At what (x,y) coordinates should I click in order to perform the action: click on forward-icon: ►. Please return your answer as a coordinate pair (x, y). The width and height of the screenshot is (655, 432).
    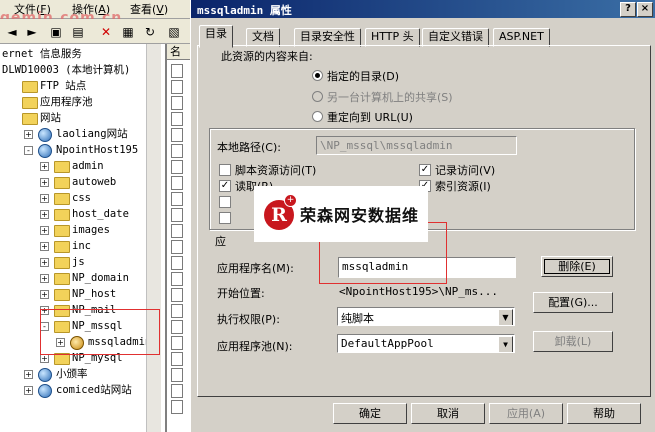
    Looking at the image, I should click on (32, 32).